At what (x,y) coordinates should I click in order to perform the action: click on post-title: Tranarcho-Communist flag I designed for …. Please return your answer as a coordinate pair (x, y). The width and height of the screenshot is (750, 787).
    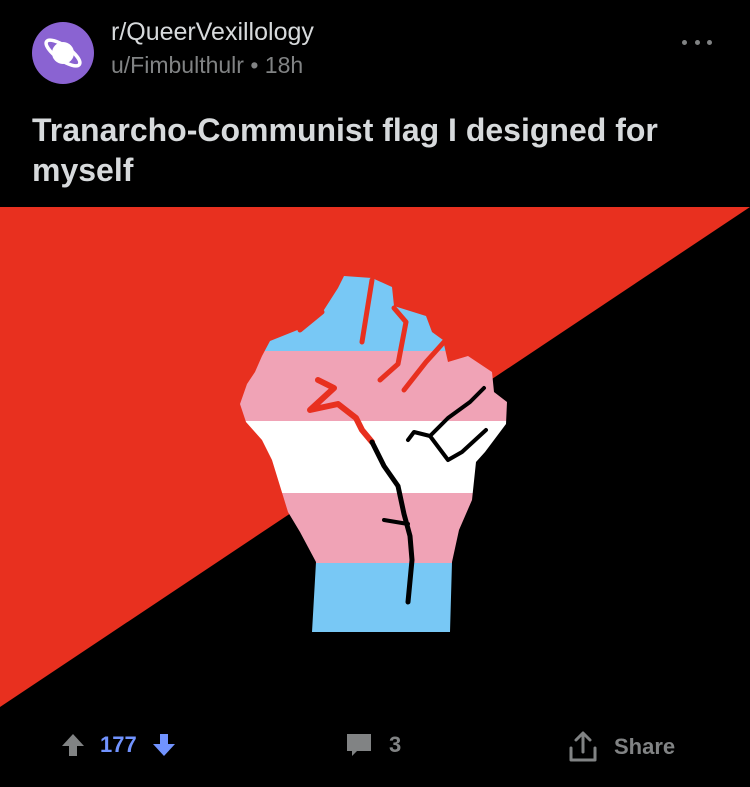
    Looking at the image, I should click on (377, 150).